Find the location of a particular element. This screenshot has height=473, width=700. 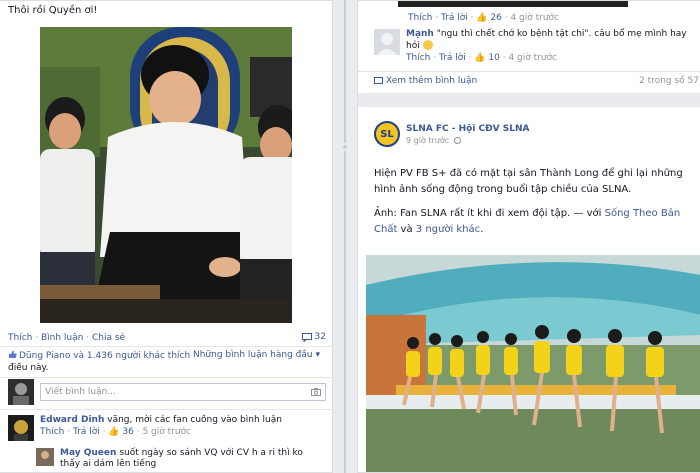

commenter-name: May Queen is located at coordinates (88, 453).